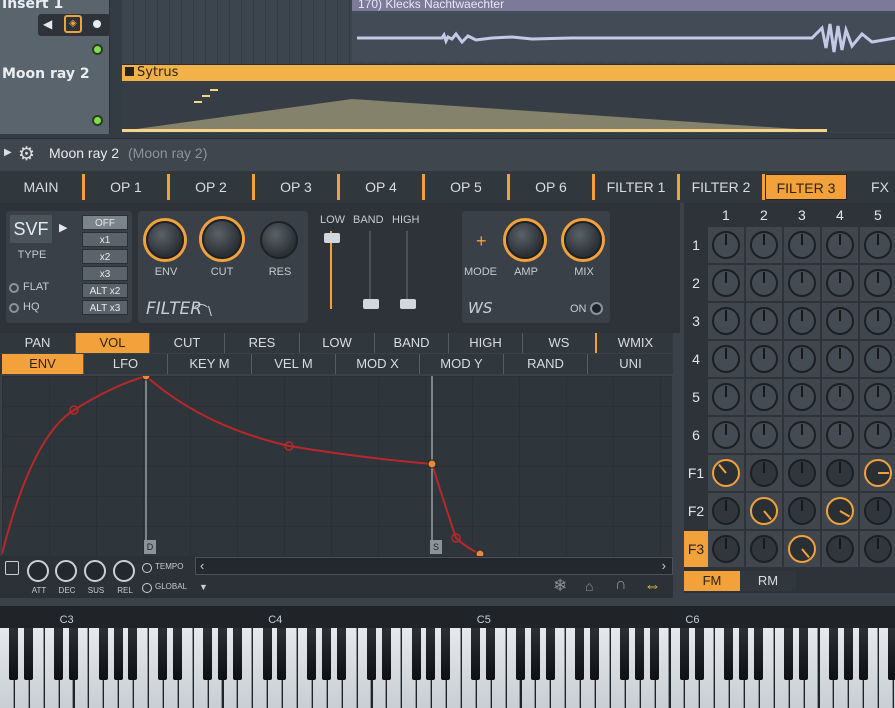 The width and height of the screenshot is (895, 708). What do you see at coordinates (560, 586) in the screenshot?
I see `snowflake-icon: ❄` at bounding box center [560, 586].